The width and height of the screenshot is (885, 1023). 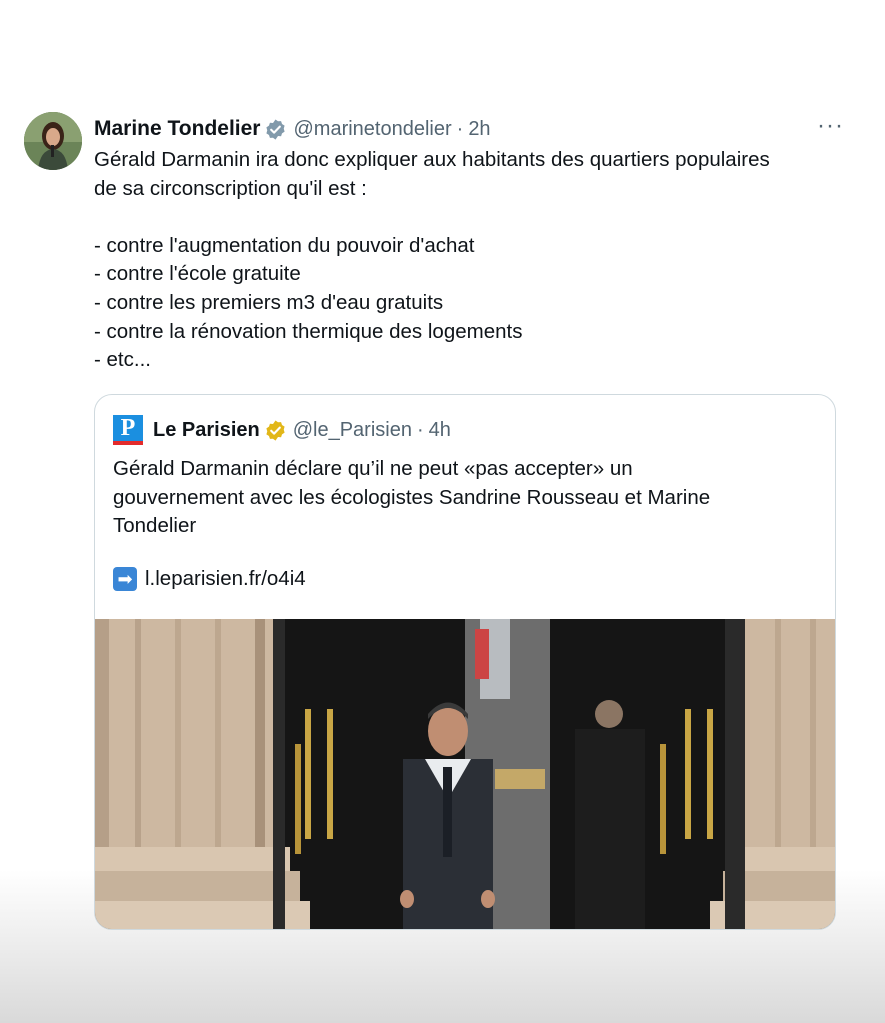 I want to click on quote-link: ➡ l.leparisien.fr/o4i4, so click(x=209, y=579).